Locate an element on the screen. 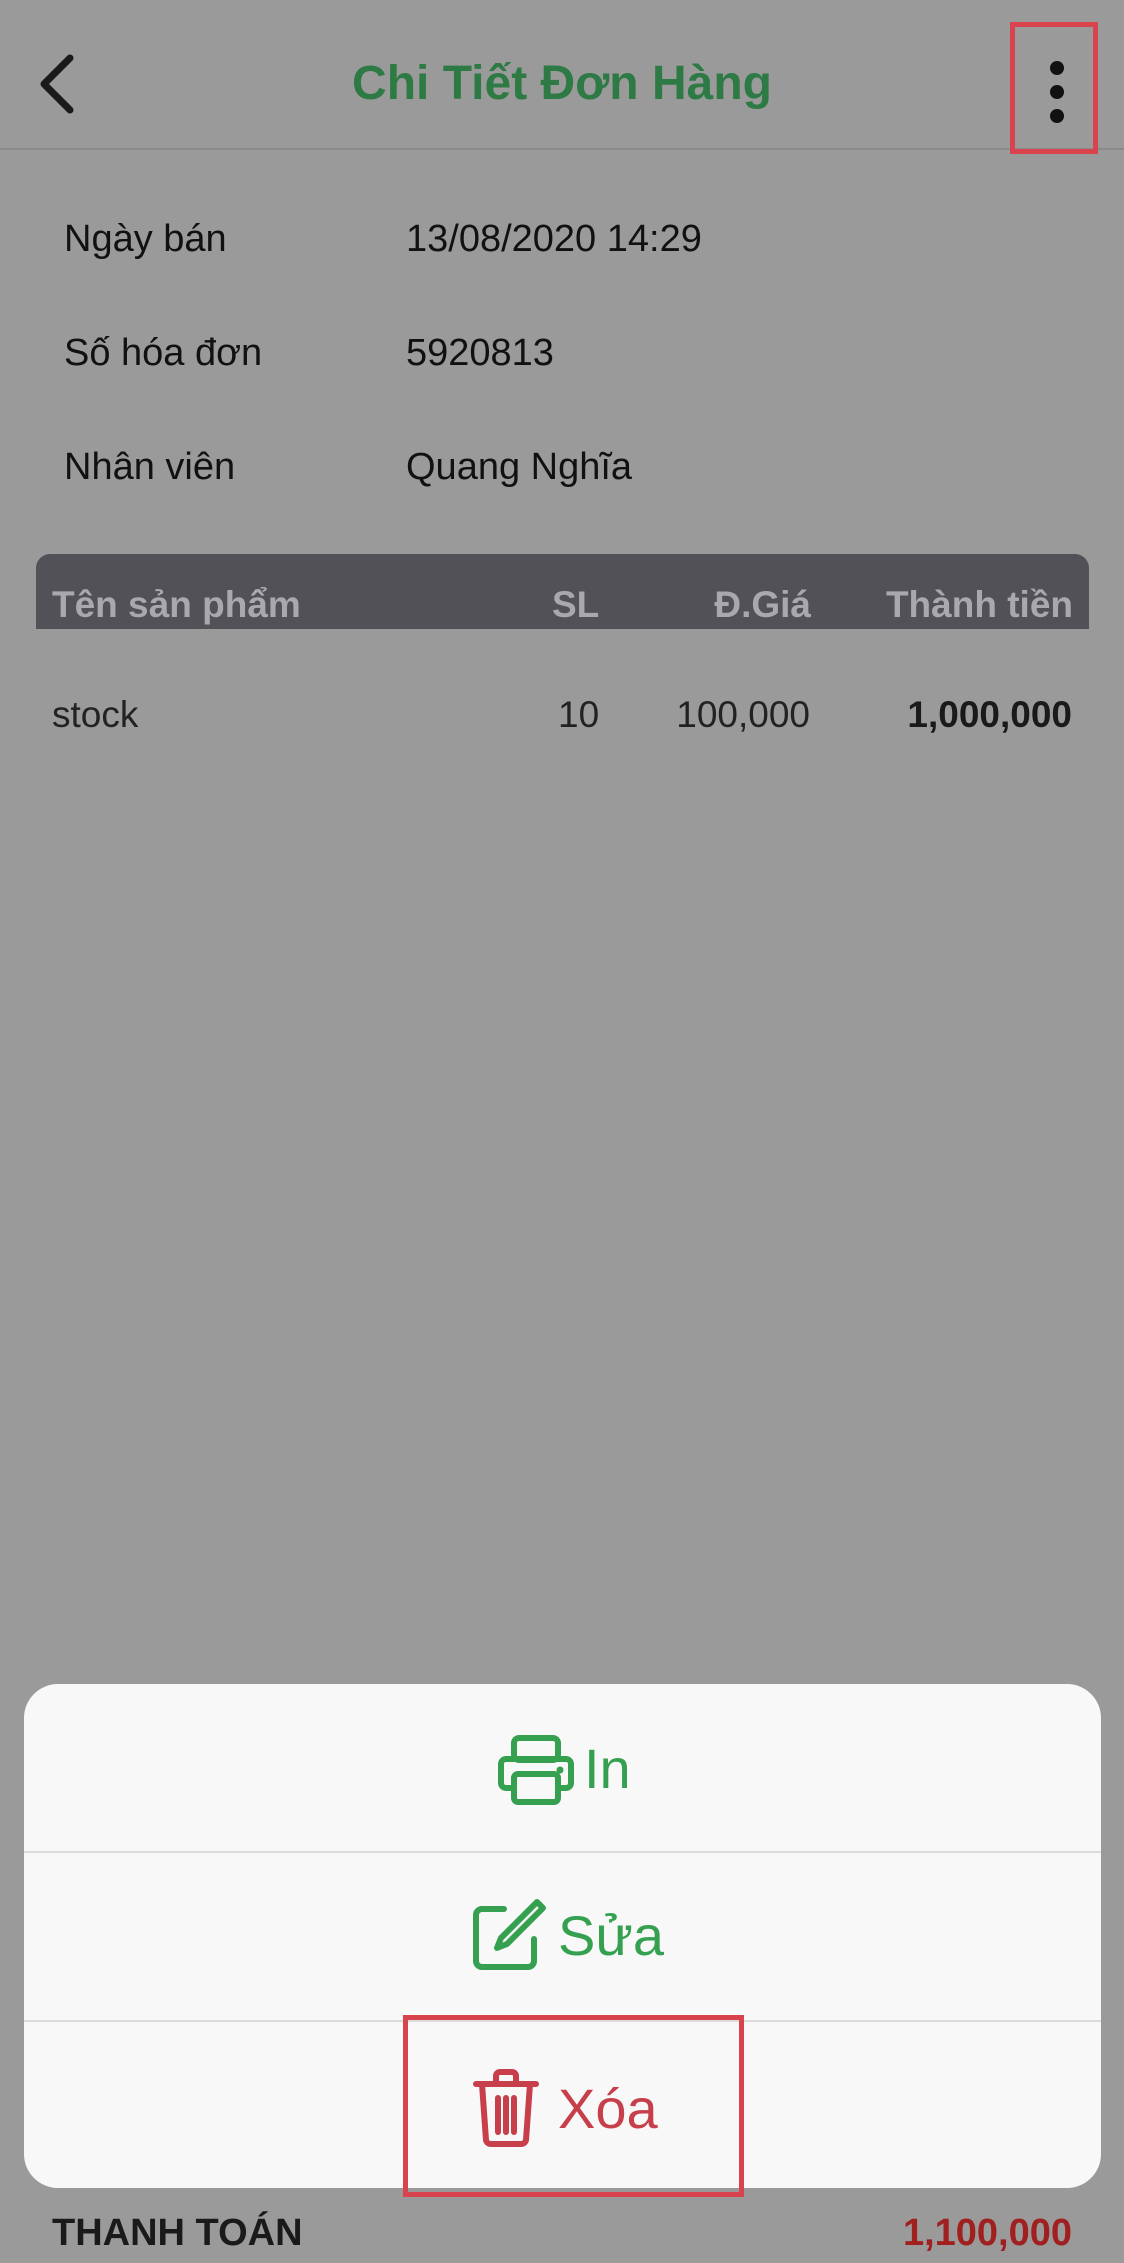 The image size is (1124, 2263). row-total: 1,000,000 is located at coordinates (989, 714).